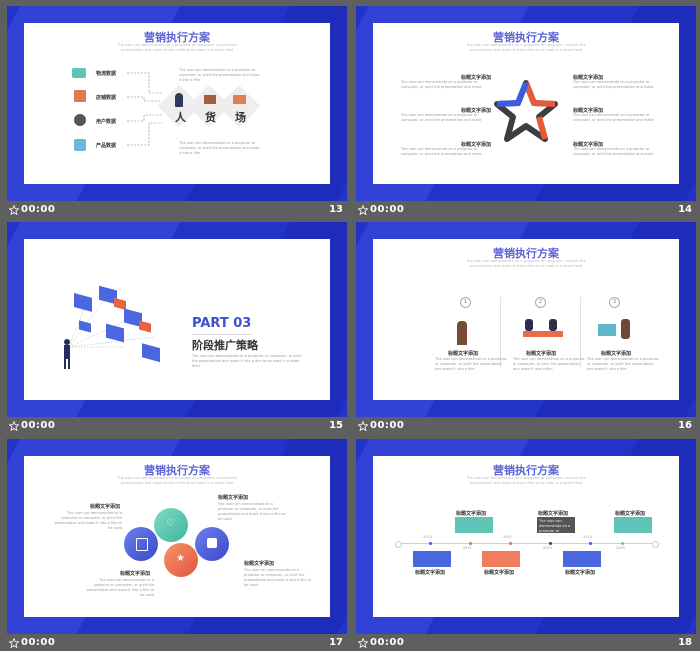  What do you see at coordinates (526, 426) in the screenshot?
I see `slide-meta: 00:00 16` at bounding box center [526, 426].